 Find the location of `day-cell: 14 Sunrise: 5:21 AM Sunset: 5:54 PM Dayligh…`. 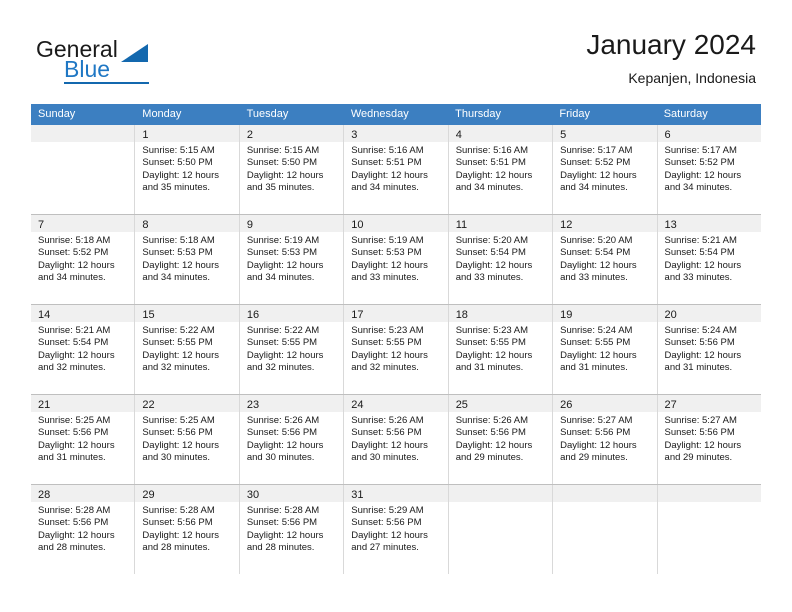

day-cell: 14 Sunrise: 5:21 AM Sunset: 5:54 PM Dayligh… is located at coordinates (83, 349).